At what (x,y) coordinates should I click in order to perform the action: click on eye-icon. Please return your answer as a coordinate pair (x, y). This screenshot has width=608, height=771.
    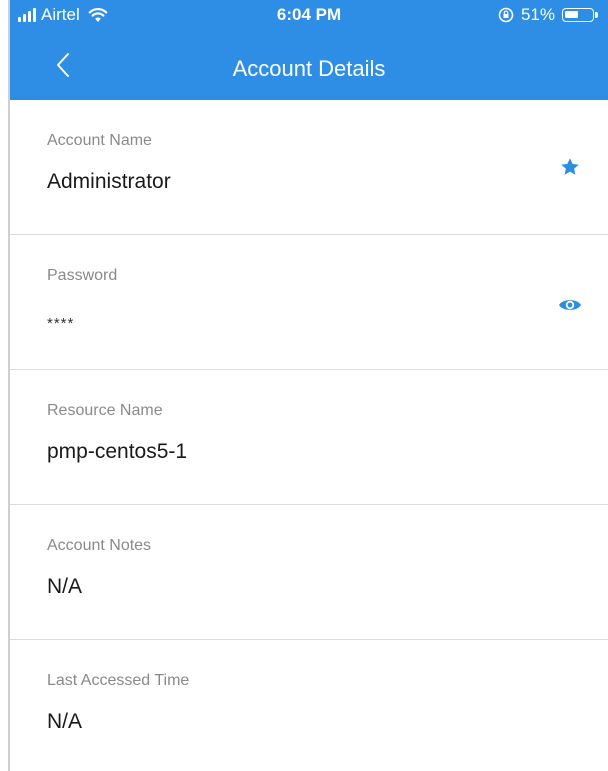
    Looking at the image, I should click on (570, 305).